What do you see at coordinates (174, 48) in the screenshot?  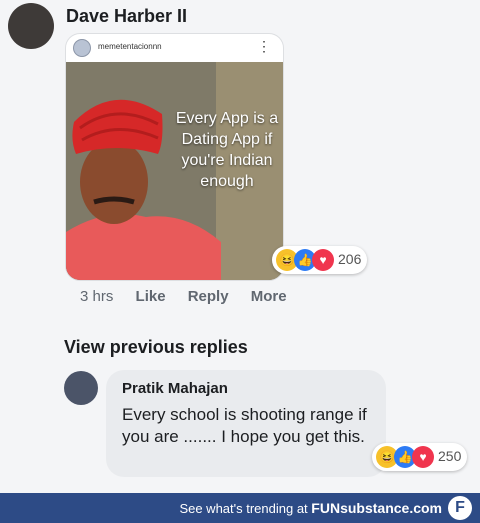 I see `post-header: memetentacionnn ⋮` at bounding box center [174, 48].